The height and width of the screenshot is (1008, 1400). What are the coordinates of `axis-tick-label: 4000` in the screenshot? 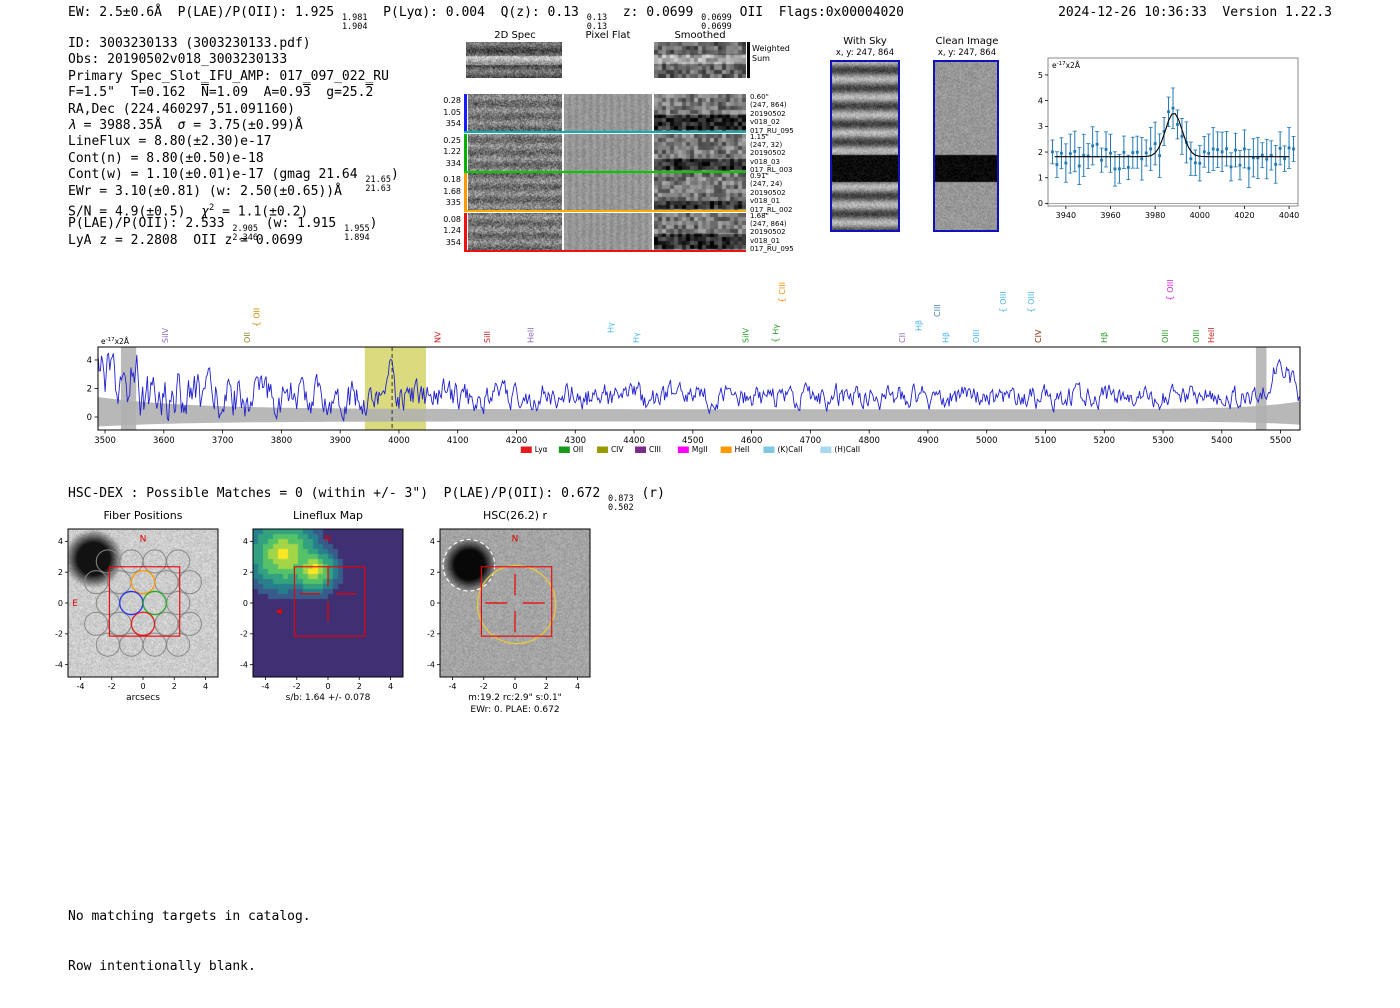 It's located at (399, 441).